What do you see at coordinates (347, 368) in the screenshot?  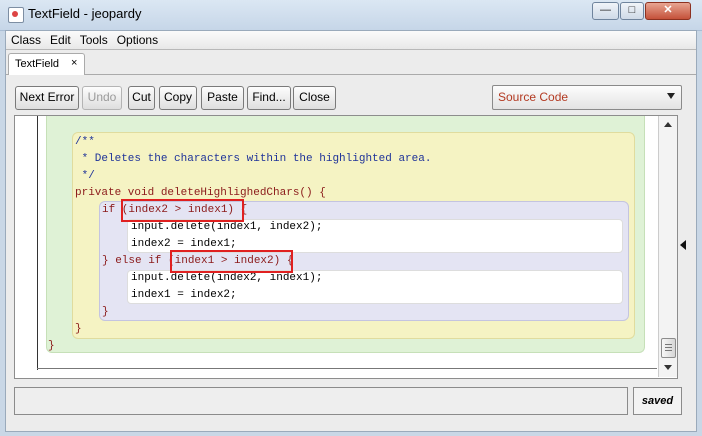 I see `editor-bottom-rule` at bounding box center [347, 368].